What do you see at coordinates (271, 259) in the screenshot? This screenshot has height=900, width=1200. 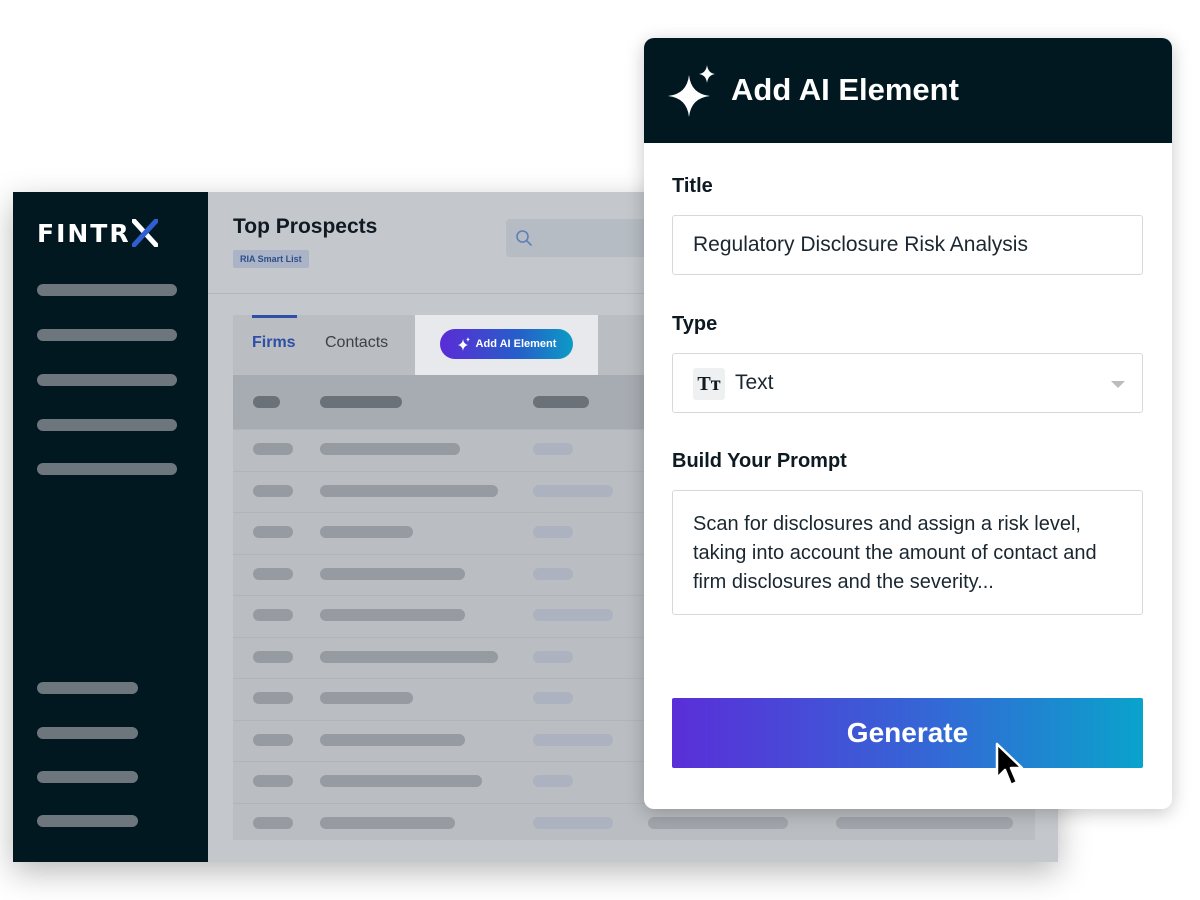 I see `list-type-badge: RIA Smart List` at bounding box center [271, 259].